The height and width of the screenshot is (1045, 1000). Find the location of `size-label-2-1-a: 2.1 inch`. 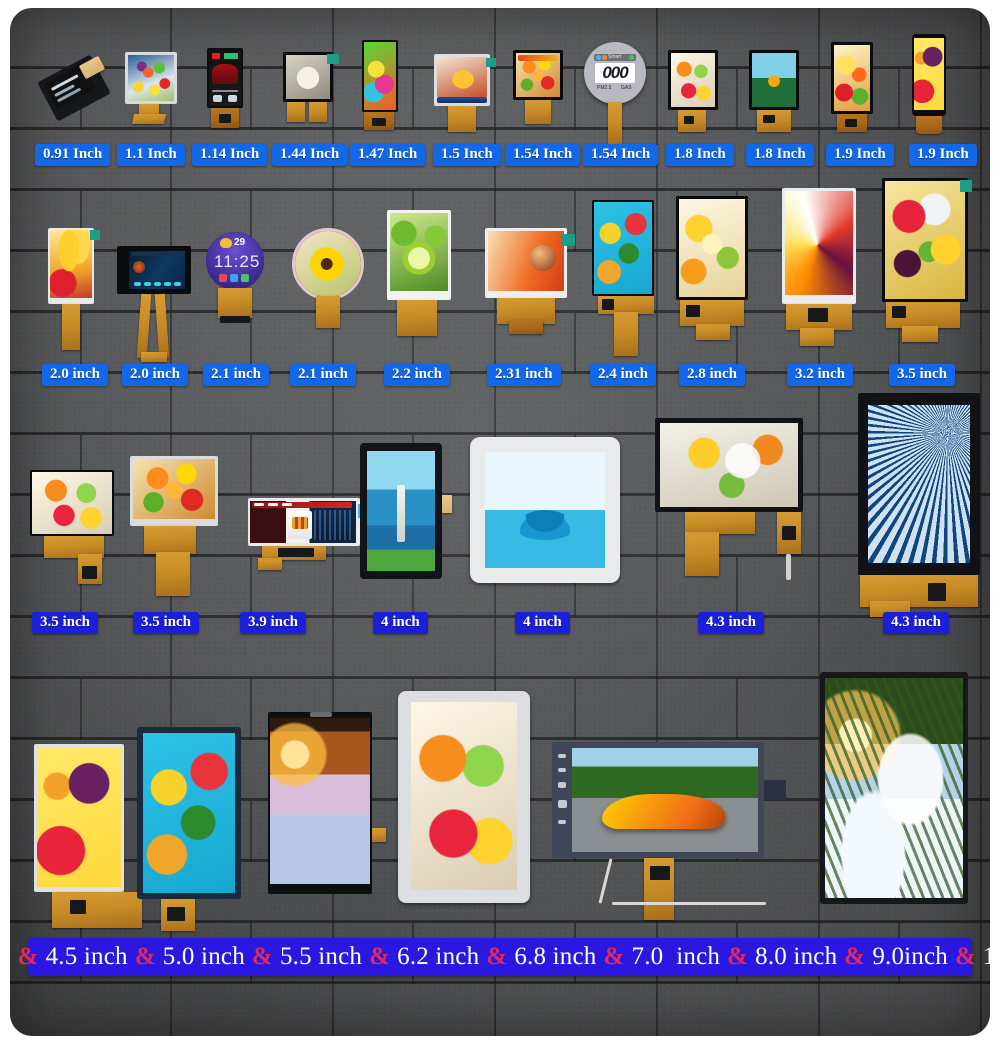

size-label-2-1-a: 2.1 inch is located at coordinates (236, 375).